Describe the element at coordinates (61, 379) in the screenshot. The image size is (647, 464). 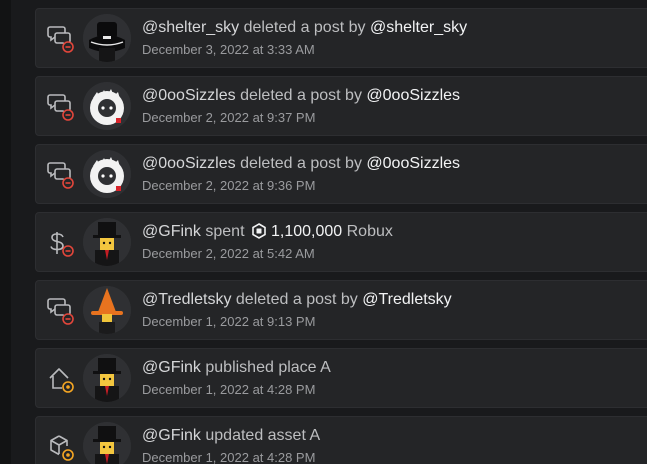
I see `home-publish-icon` at that location.